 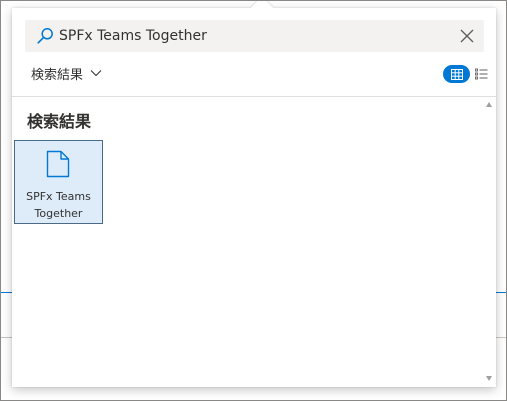 What do you see at coordinates (45, 36) in the screenshot?
I see `search-icon` at bounding box center [45, 36].